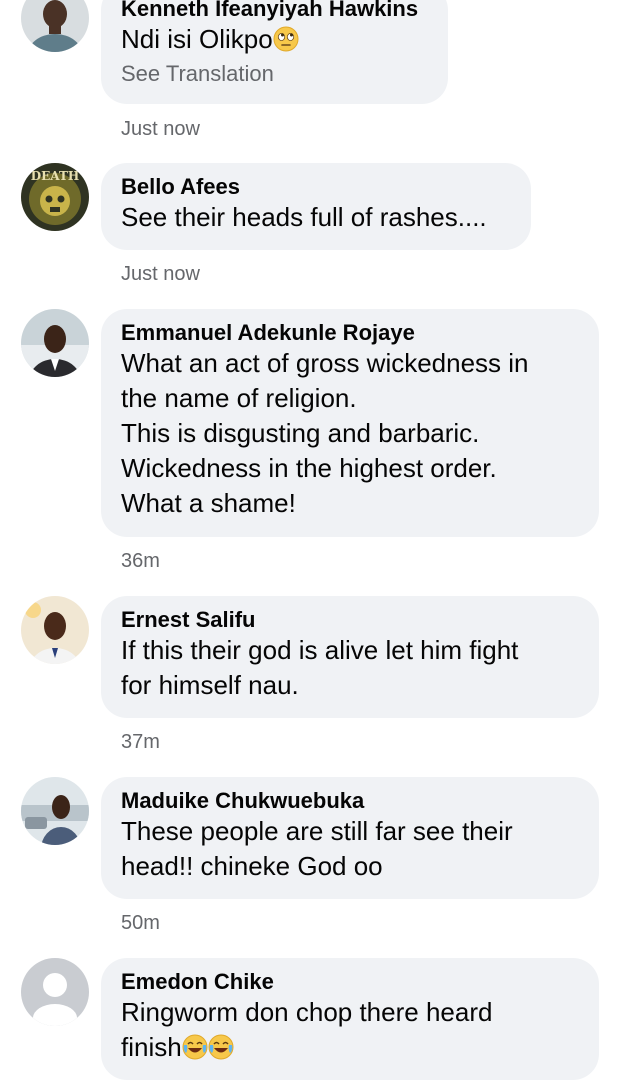 This screenshot has width=620, height=1080. What do you see at coordinates (274, 74) in the screenshot?
I see `see-translation-link: See Translation` at bounding box center [274, 74].